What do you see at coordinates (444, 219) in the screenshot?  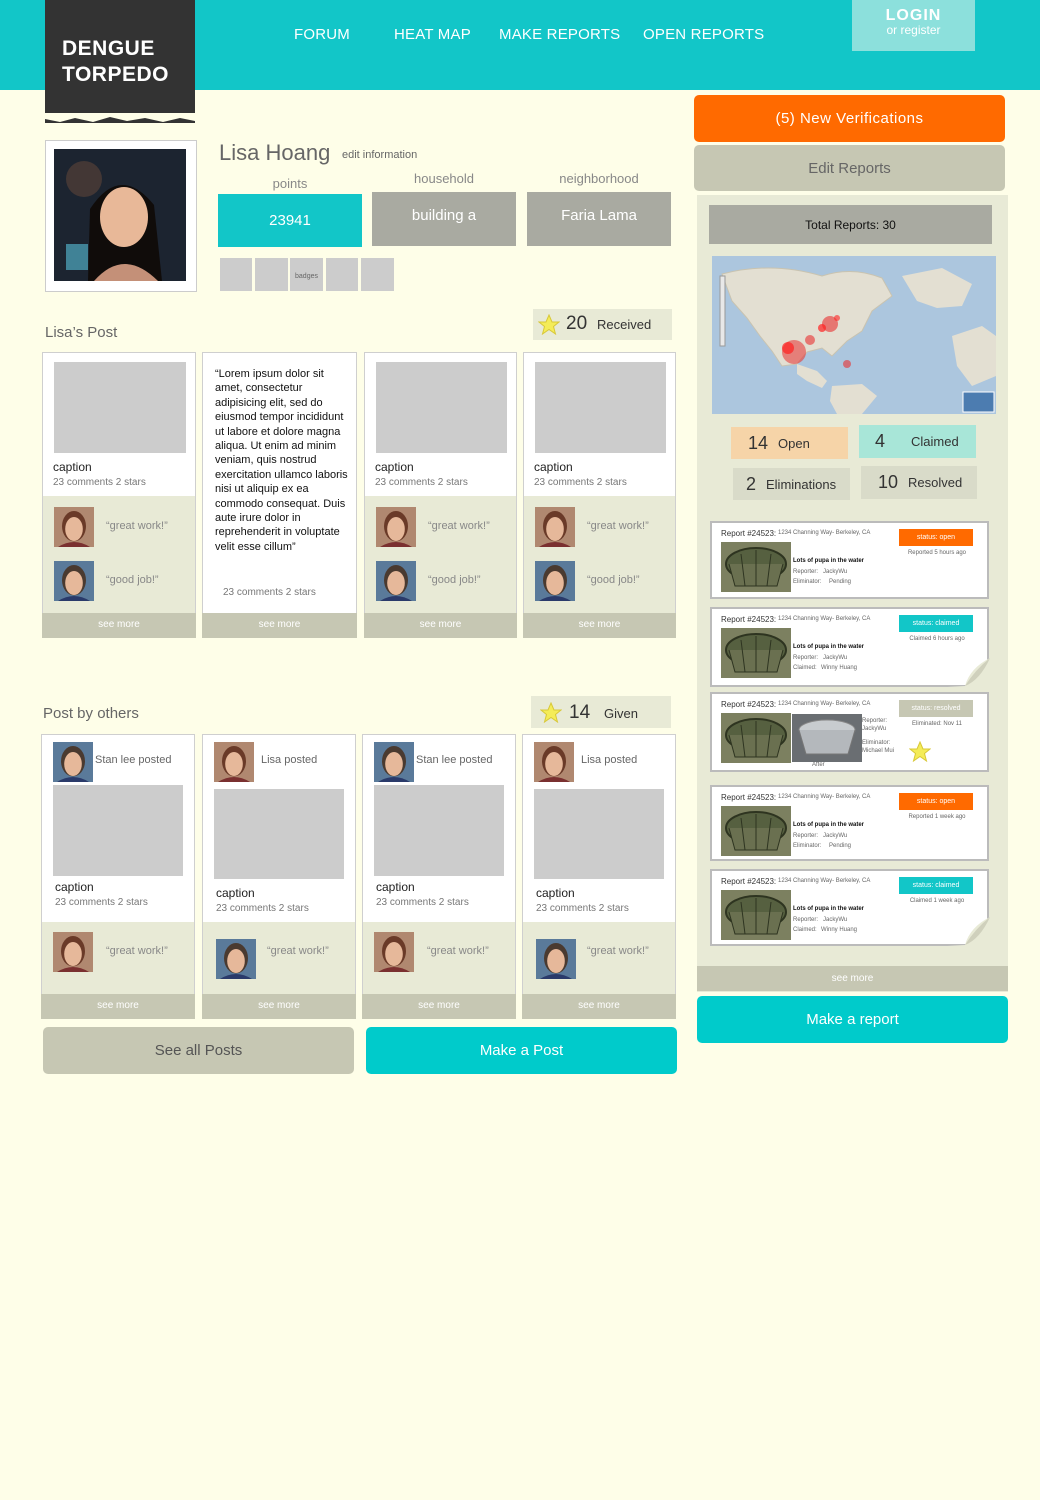 I see `household-value: building a` at bounding box center [444, 219].